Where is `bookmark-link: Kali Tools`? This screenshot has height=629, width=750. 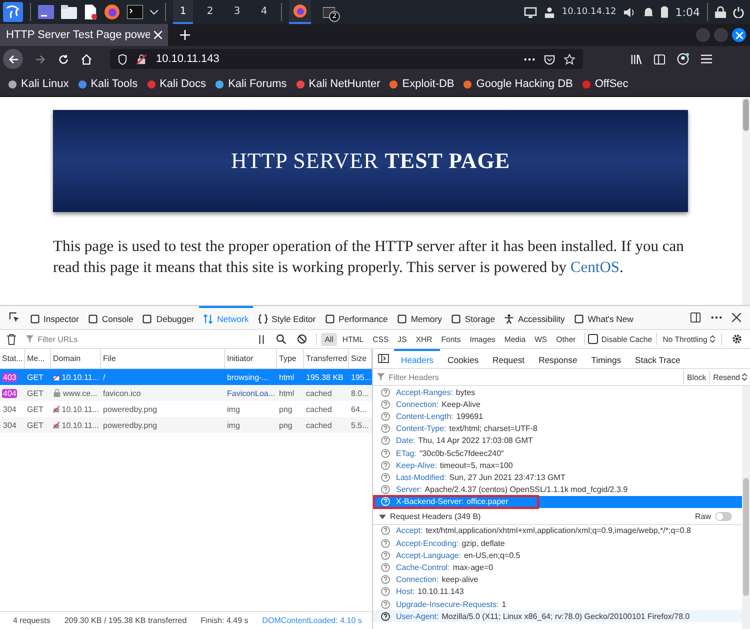 bookmark-link: Kali Tools is located at coordinates (108, 84).